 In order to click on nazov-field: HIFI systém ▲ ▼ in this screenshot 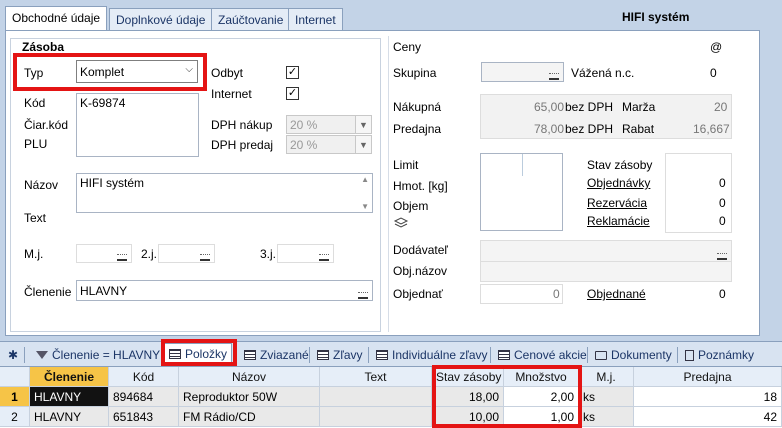, I will do `click(224, 193)`.